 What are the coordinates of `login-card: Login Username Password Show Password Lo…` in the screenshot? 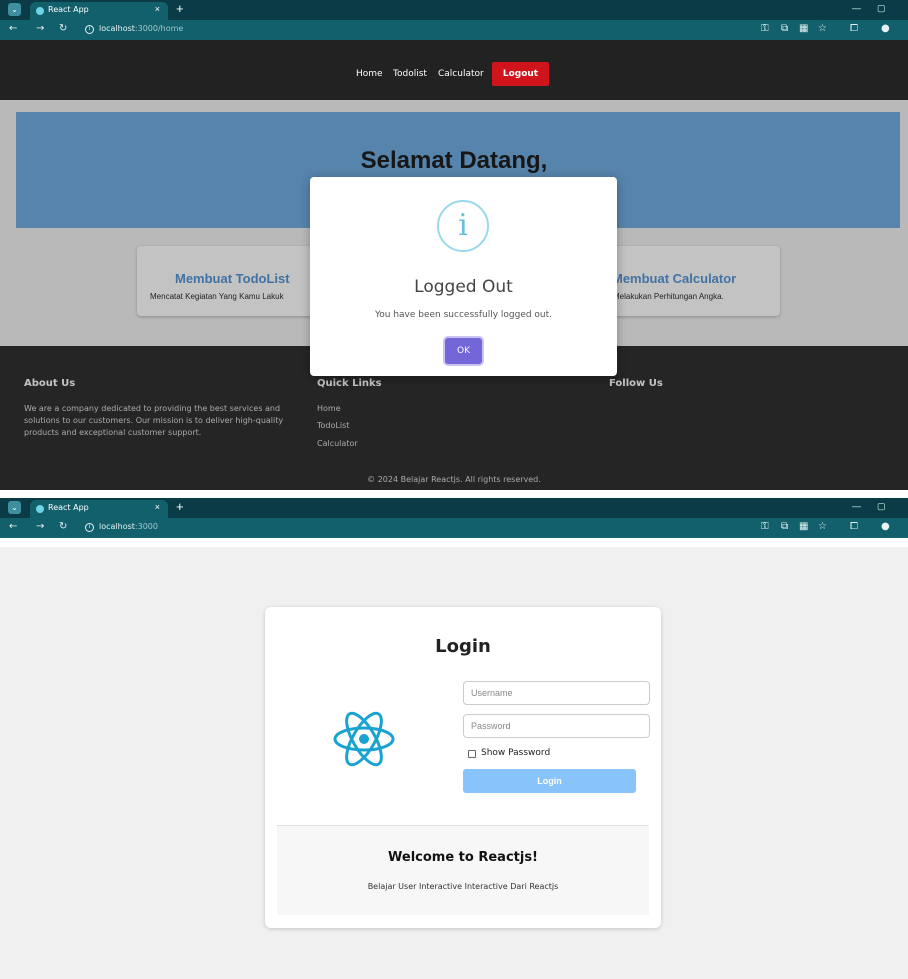 It's located at (463, 767).